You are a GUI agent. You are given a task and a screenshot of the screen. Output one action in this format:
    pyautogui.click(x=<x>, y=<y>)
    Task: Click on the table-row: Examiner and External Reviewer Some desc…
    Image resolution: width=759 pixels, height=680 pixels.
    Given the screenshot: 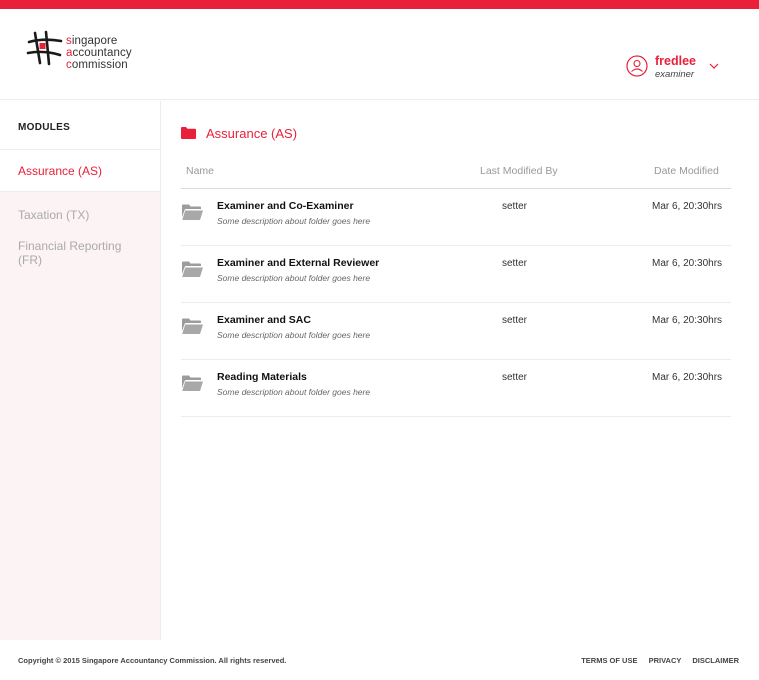 What is the action you would take?
    pyautogui.click(x=456, y=274)
    